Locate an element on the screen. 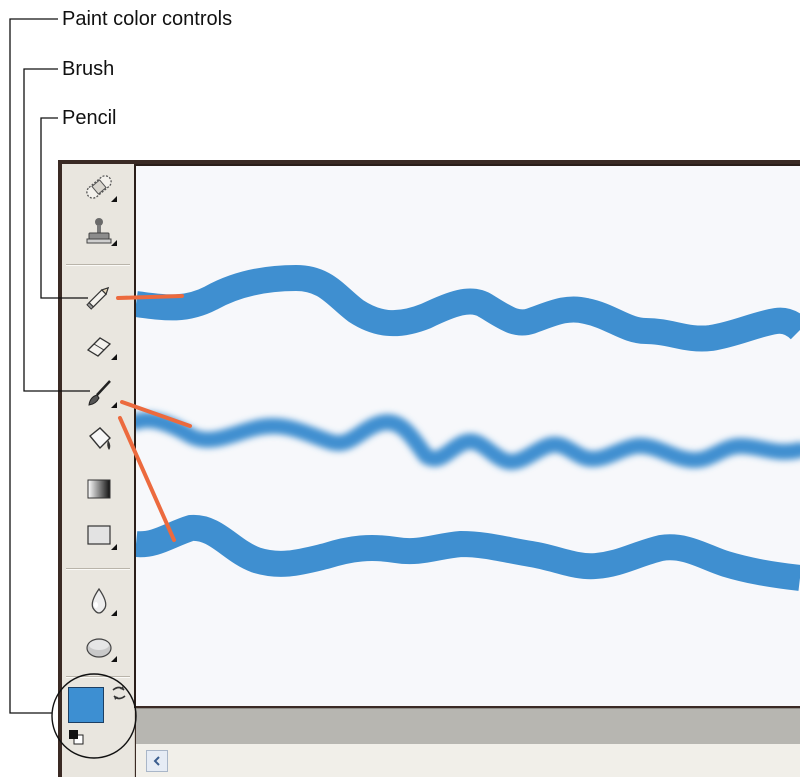 Image resolution: width=800 pixels, height=777 pixels. eraser-icon is located at coordinates (99, 347).